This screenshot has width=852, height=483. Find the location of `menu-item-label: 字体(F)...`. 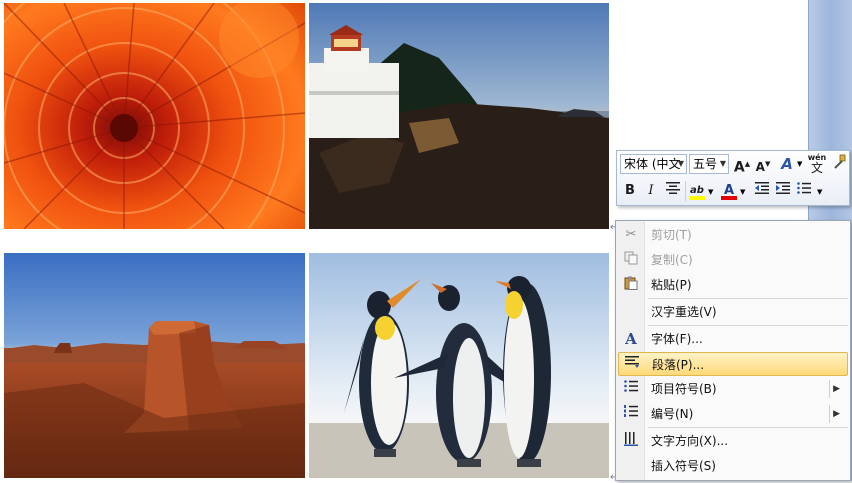

menu-item-label: 字体(F)... is located at coordinates (677, 339).